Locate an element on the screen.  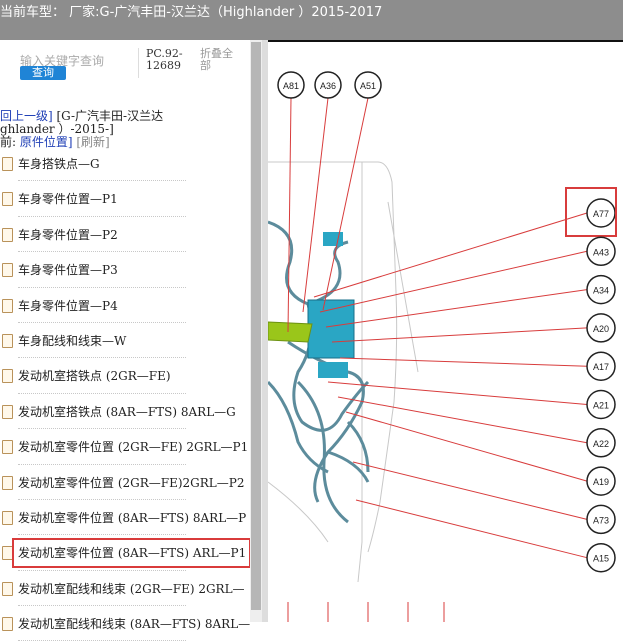
list-item: 发动机室搭铁点 (8AR—FTS) 8ARL—G is located at coordinates (119, 412).